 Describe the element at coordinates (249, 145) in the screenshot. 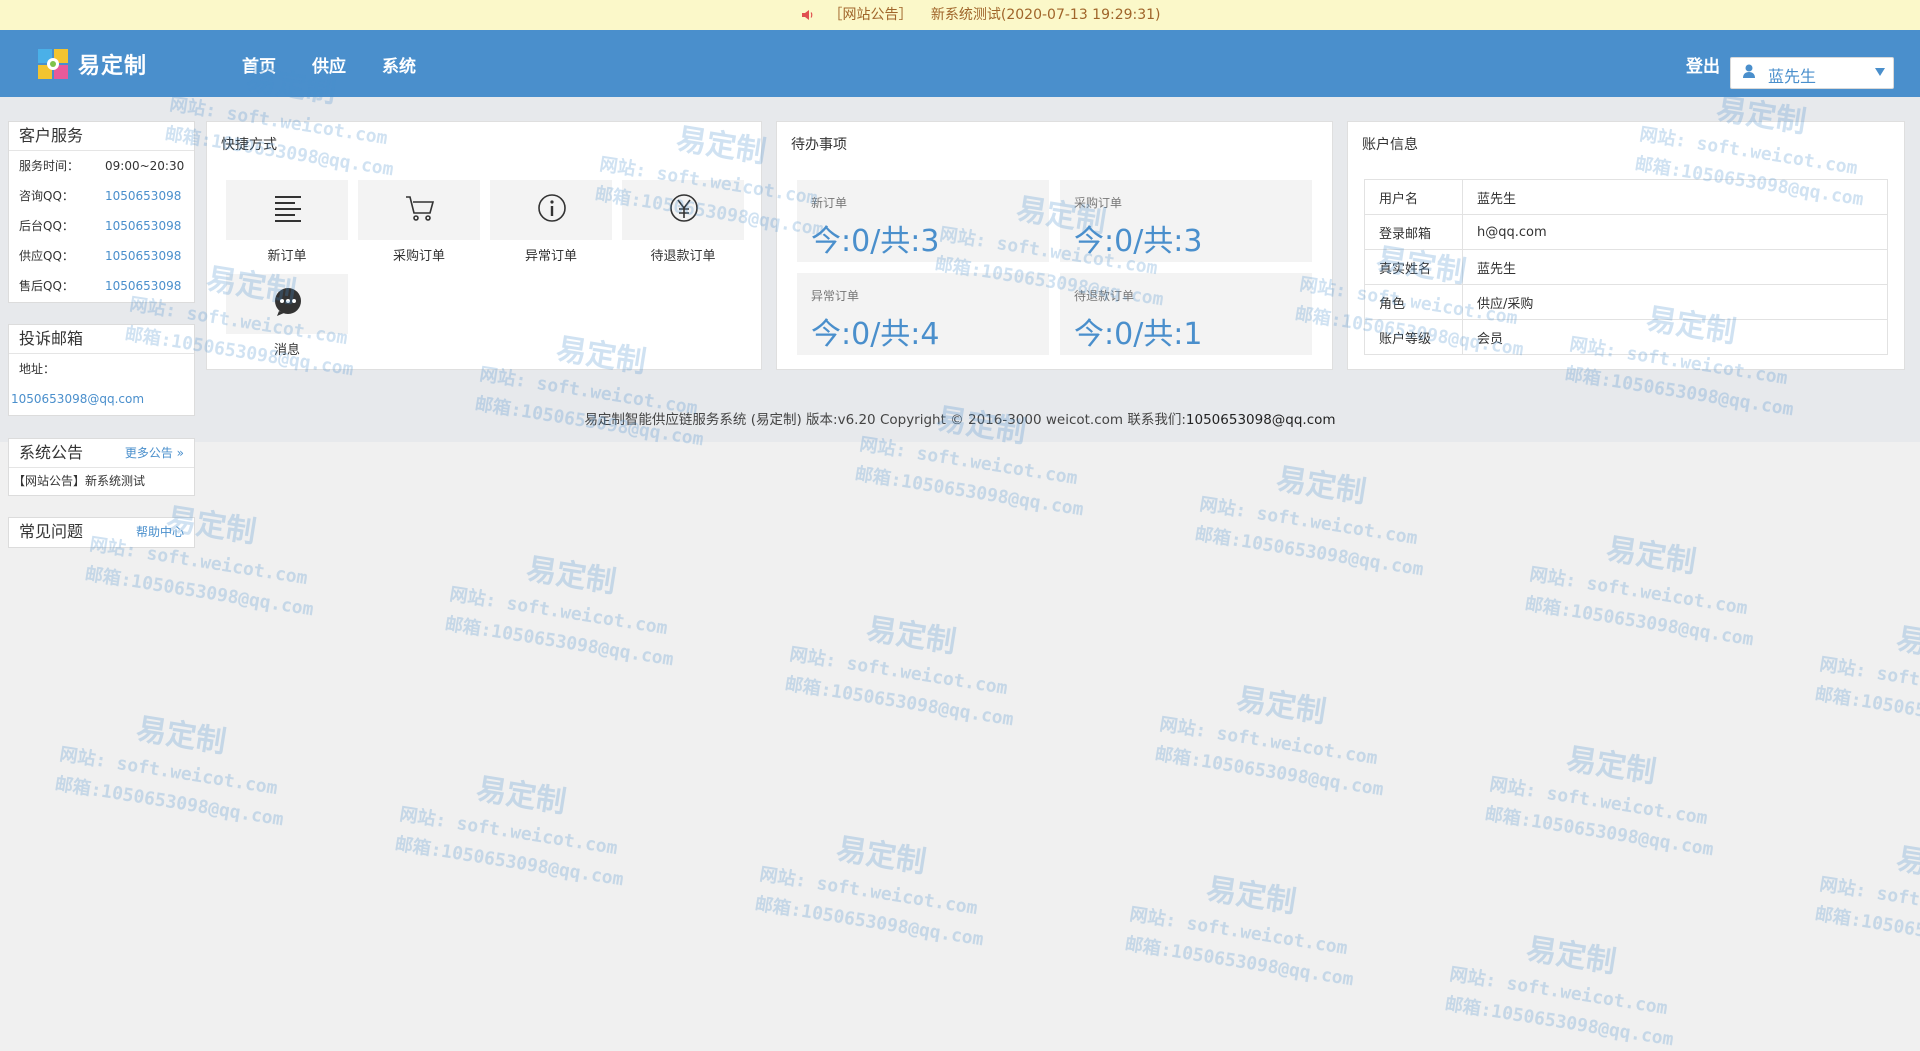

I see `shortcuts-title: 快捷方式` at that location.